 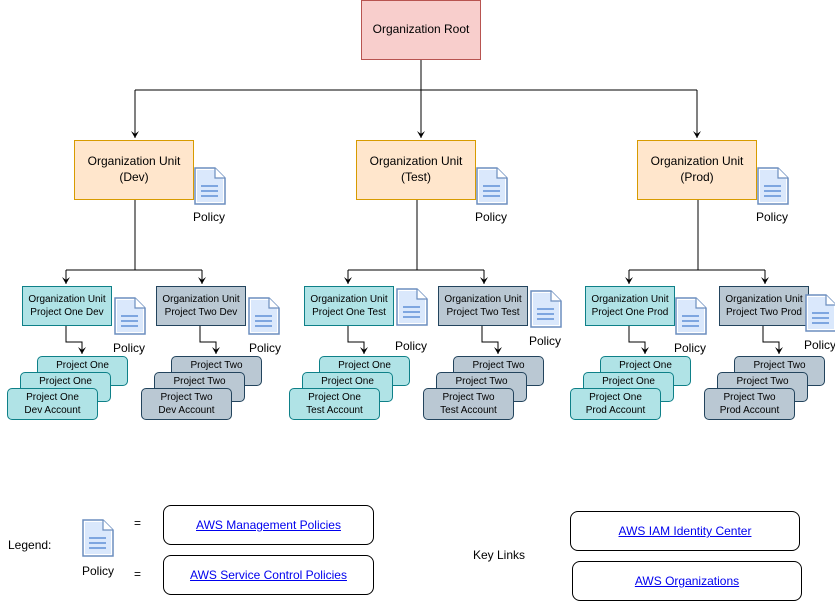 I want to click on sub-ou-label: Organization Unit Project Two Dev, so click(x=200, y=306).